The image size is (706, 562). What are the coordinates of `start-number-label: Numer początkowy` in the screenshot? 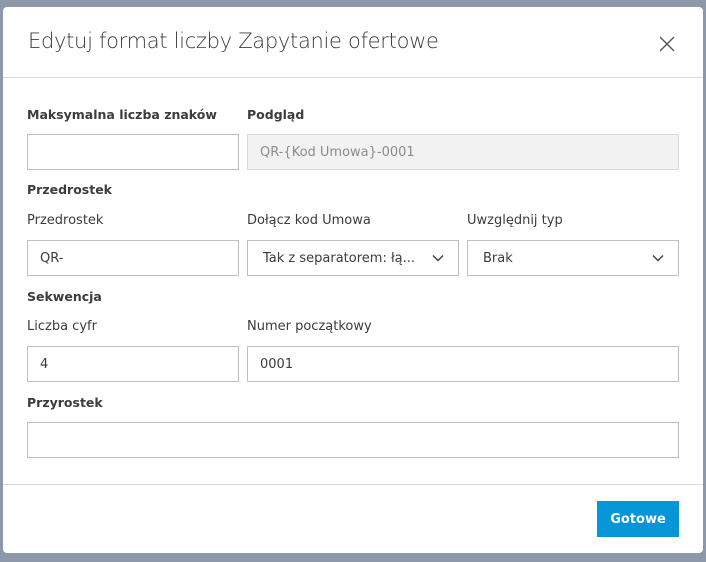 It's located at (309, 326).